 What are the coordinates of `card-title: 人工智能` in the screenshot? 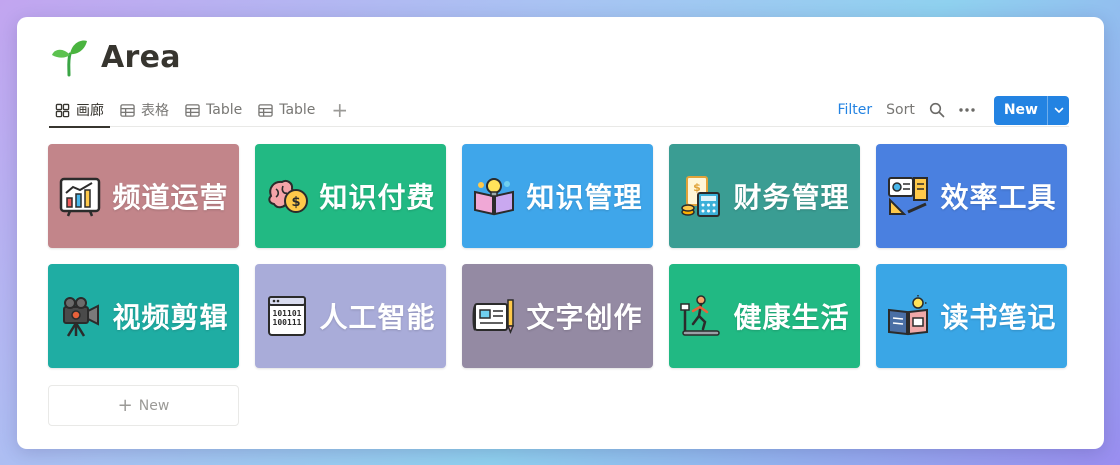 It's located at (377, 317).